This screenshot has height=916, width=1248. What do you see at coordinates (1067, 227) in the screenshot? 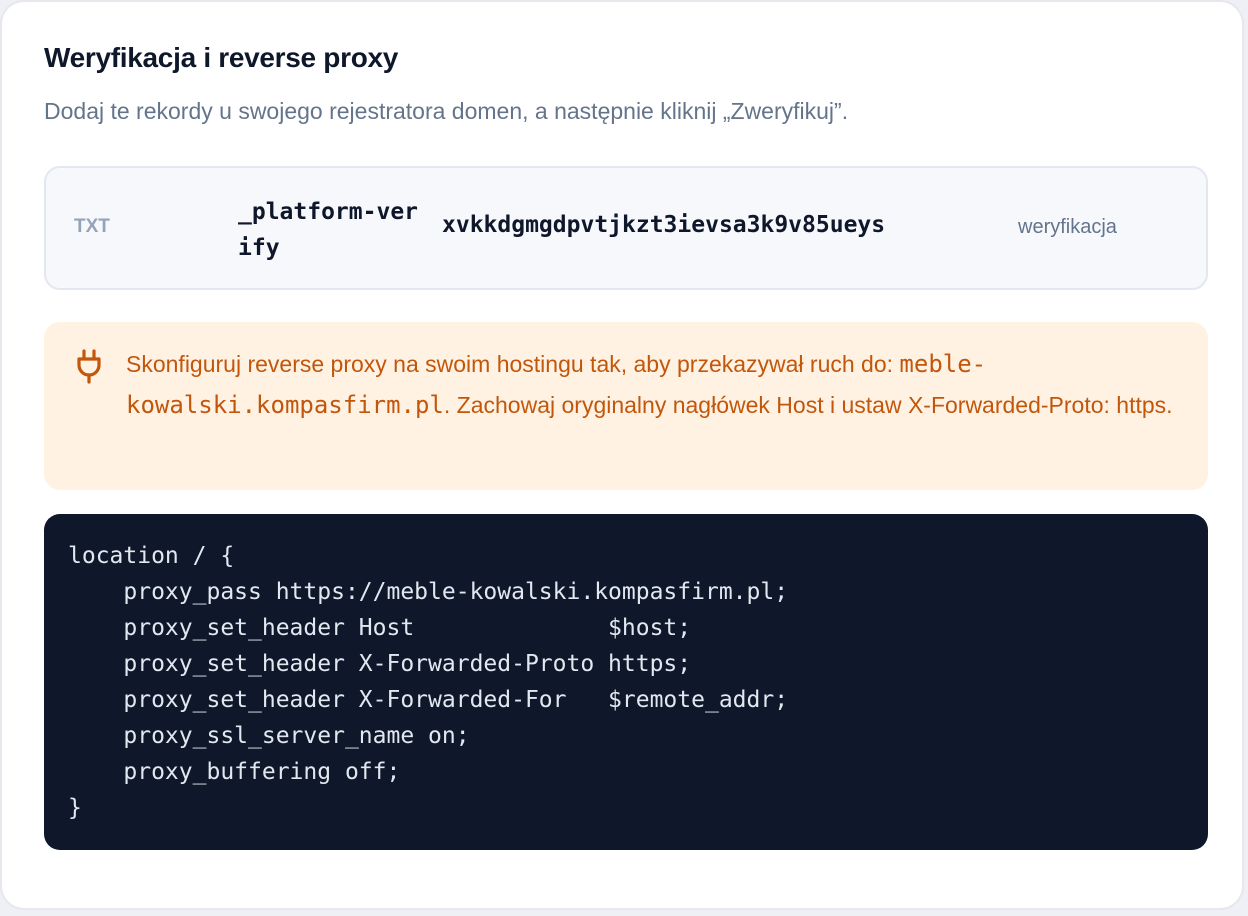
I see `record-purpose: weryfikacja` at bounding box center [1067, 227].